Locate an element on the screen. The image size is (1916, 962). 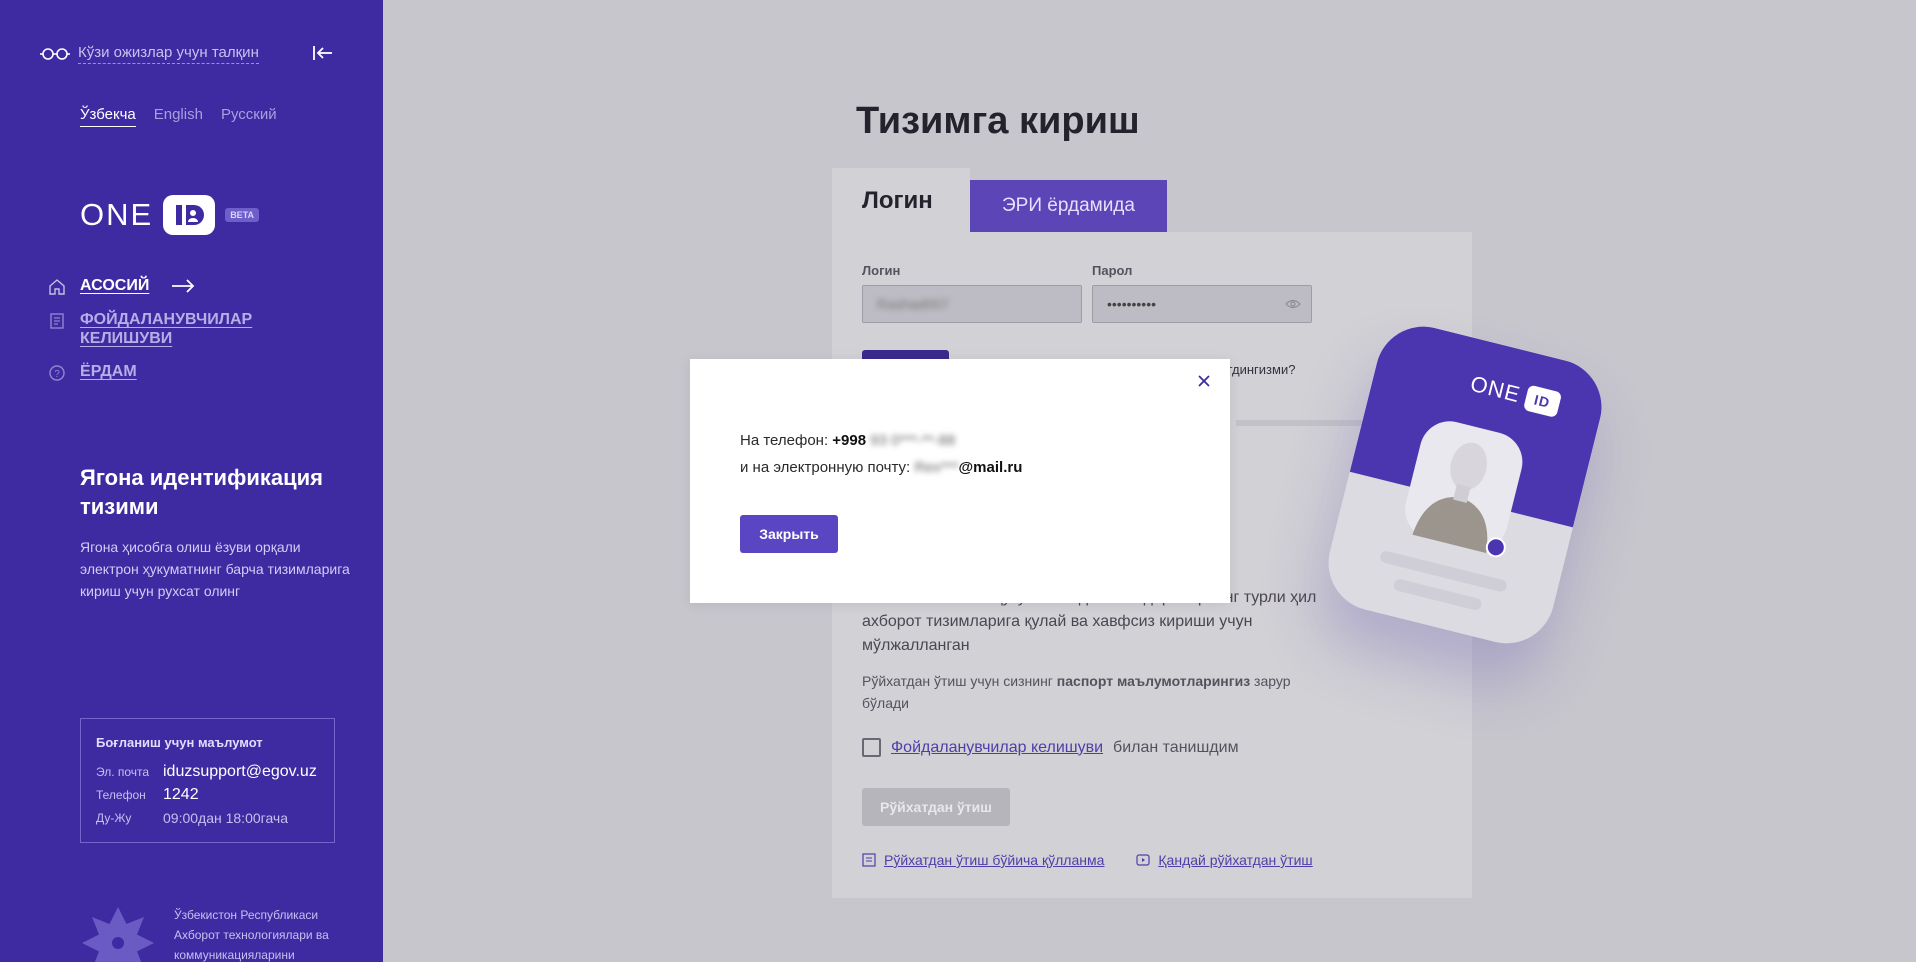
passport-note-prefix: Рўйхатдан ўтиш учун сизнинг is located at coordinates (959, 681).